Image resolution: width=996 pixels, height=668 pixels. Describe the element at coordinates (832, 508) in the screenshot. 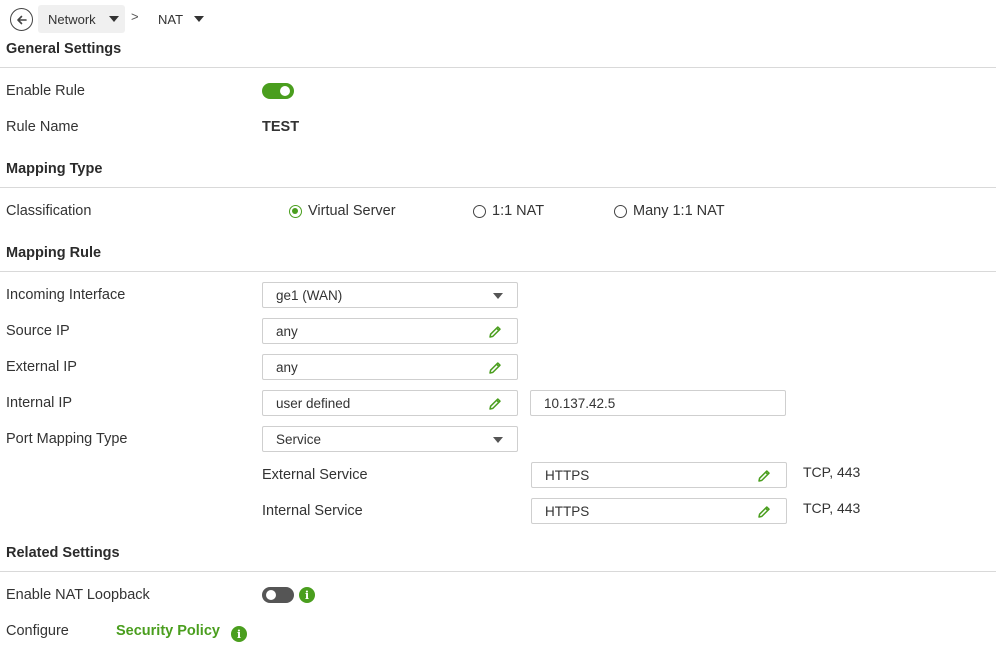

I see `internal-service-detail: TCP, 443` at that location.